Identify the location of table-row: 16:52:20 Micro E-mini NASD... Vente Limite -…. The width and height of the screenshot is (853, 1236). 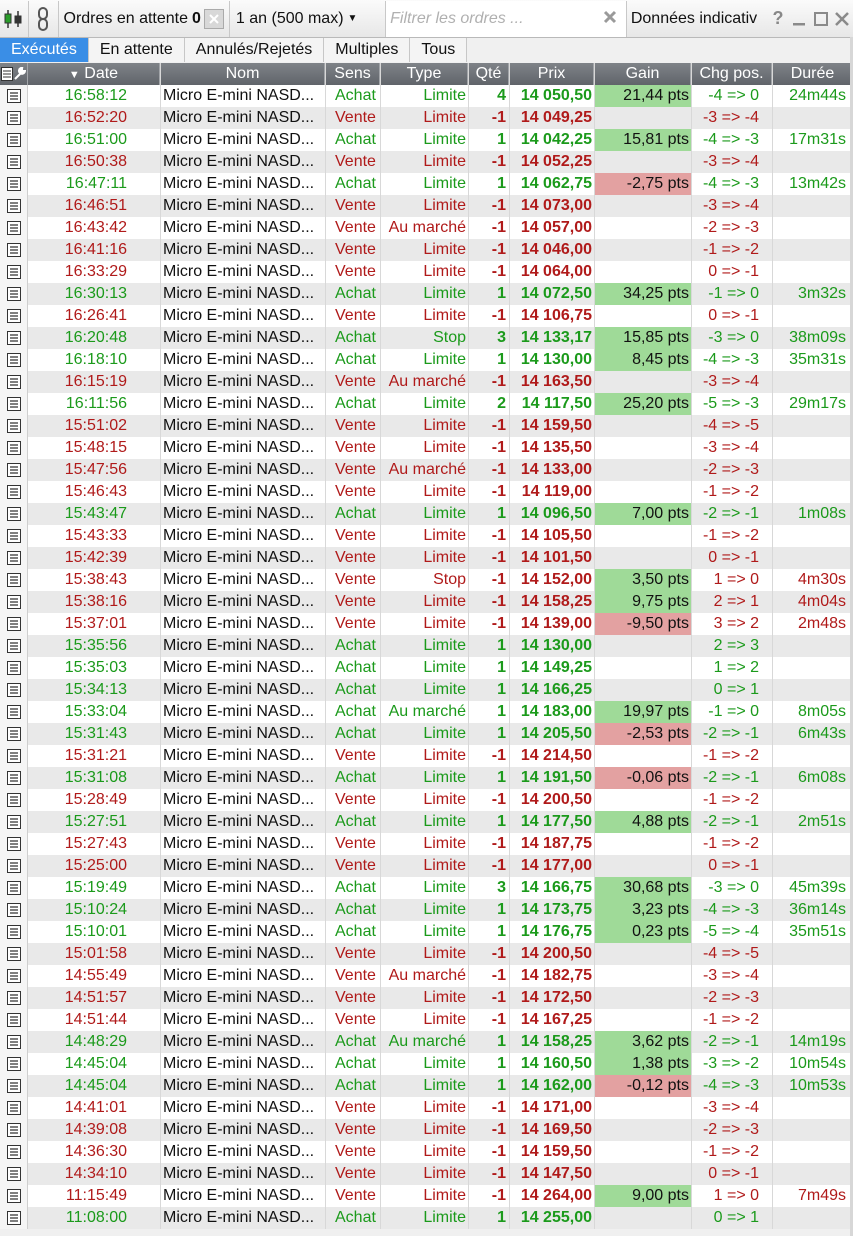
(426, 118).